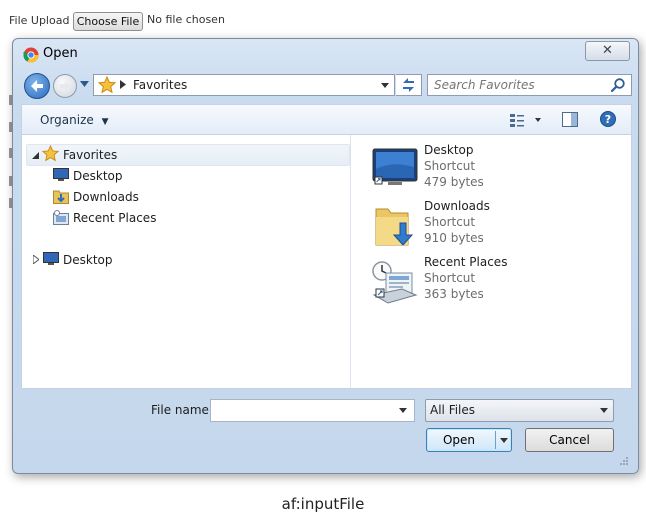 This screenshot has width=646, height=527. I want to click on file-upload-label: File Upload, so click(39, 20).